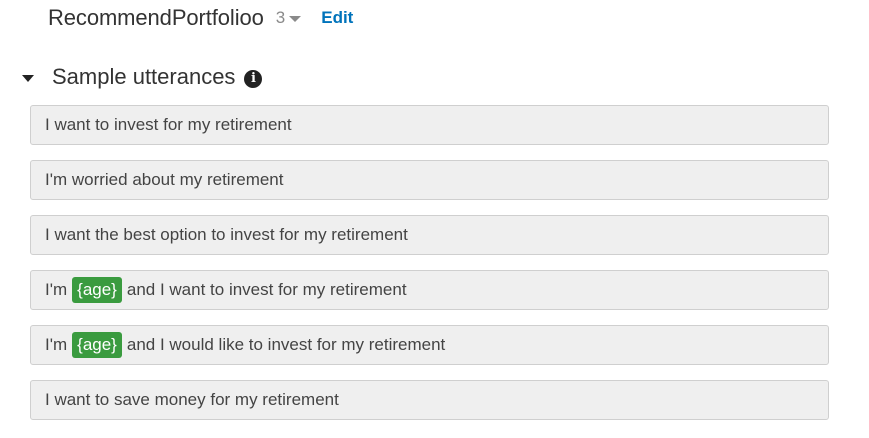 The height and width of the screenshot is (438, 869). I want to click on utterance-suffix: and I want to invest for my retirement, so click(266, 289).